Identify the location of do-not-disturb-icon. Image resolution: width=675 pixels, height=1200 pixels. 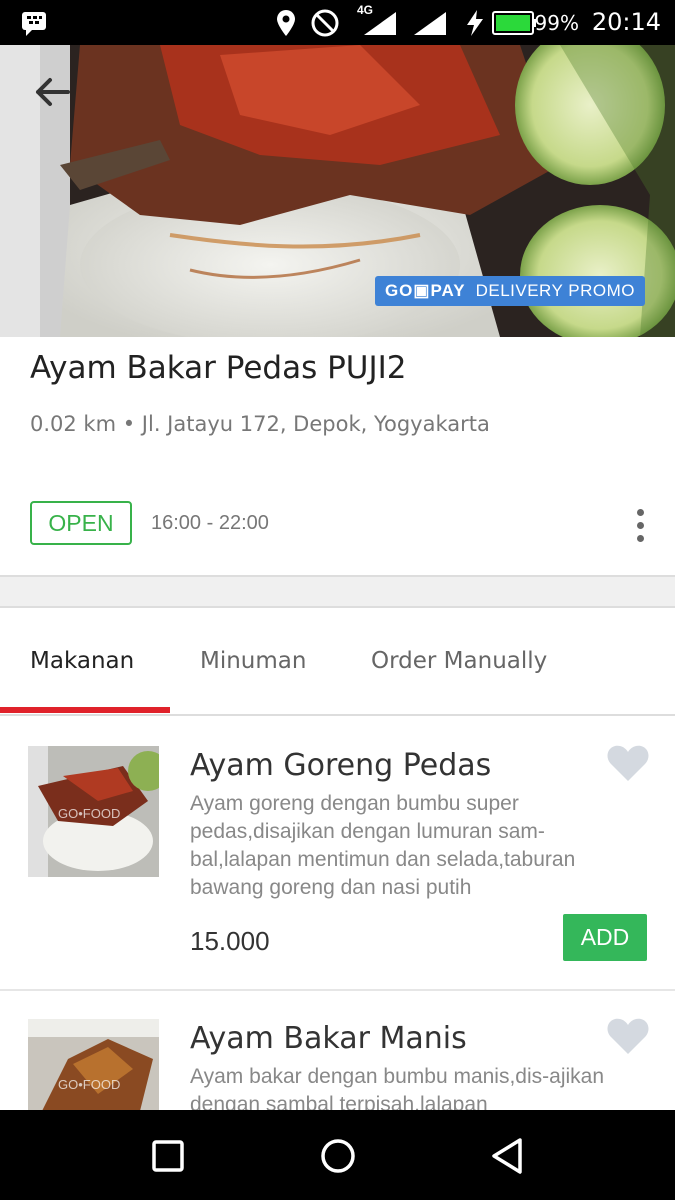
(325, 23).